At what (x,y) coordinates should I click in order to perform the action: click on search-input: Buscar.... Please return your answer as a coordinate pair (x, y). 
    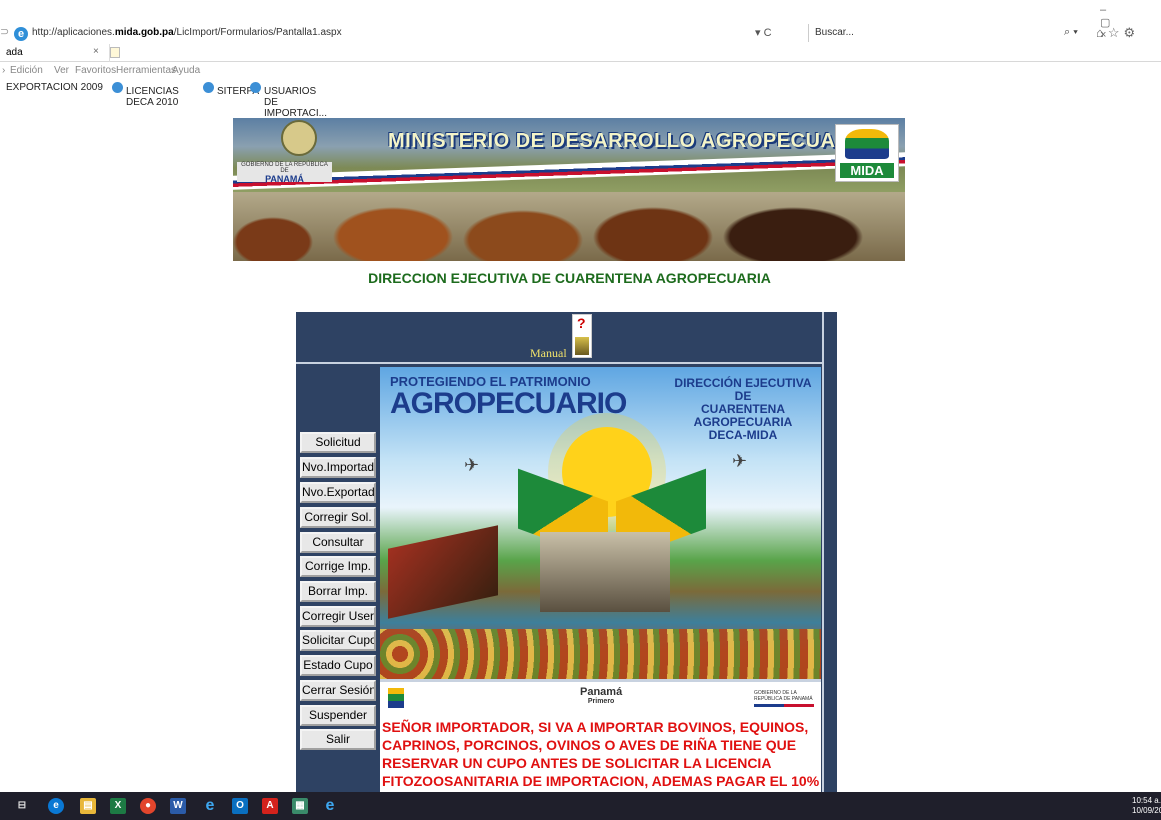
    Looking at the image, I should click on (933, 33).